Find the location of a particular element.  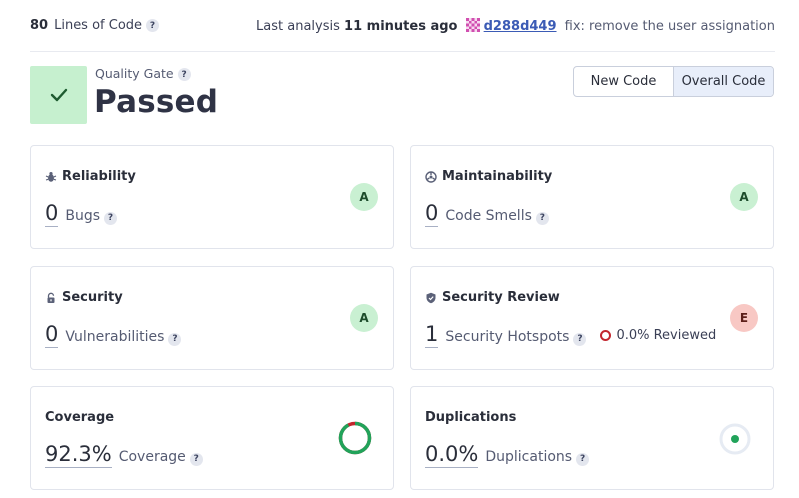

check-icon is located at coordinates (58, 95).